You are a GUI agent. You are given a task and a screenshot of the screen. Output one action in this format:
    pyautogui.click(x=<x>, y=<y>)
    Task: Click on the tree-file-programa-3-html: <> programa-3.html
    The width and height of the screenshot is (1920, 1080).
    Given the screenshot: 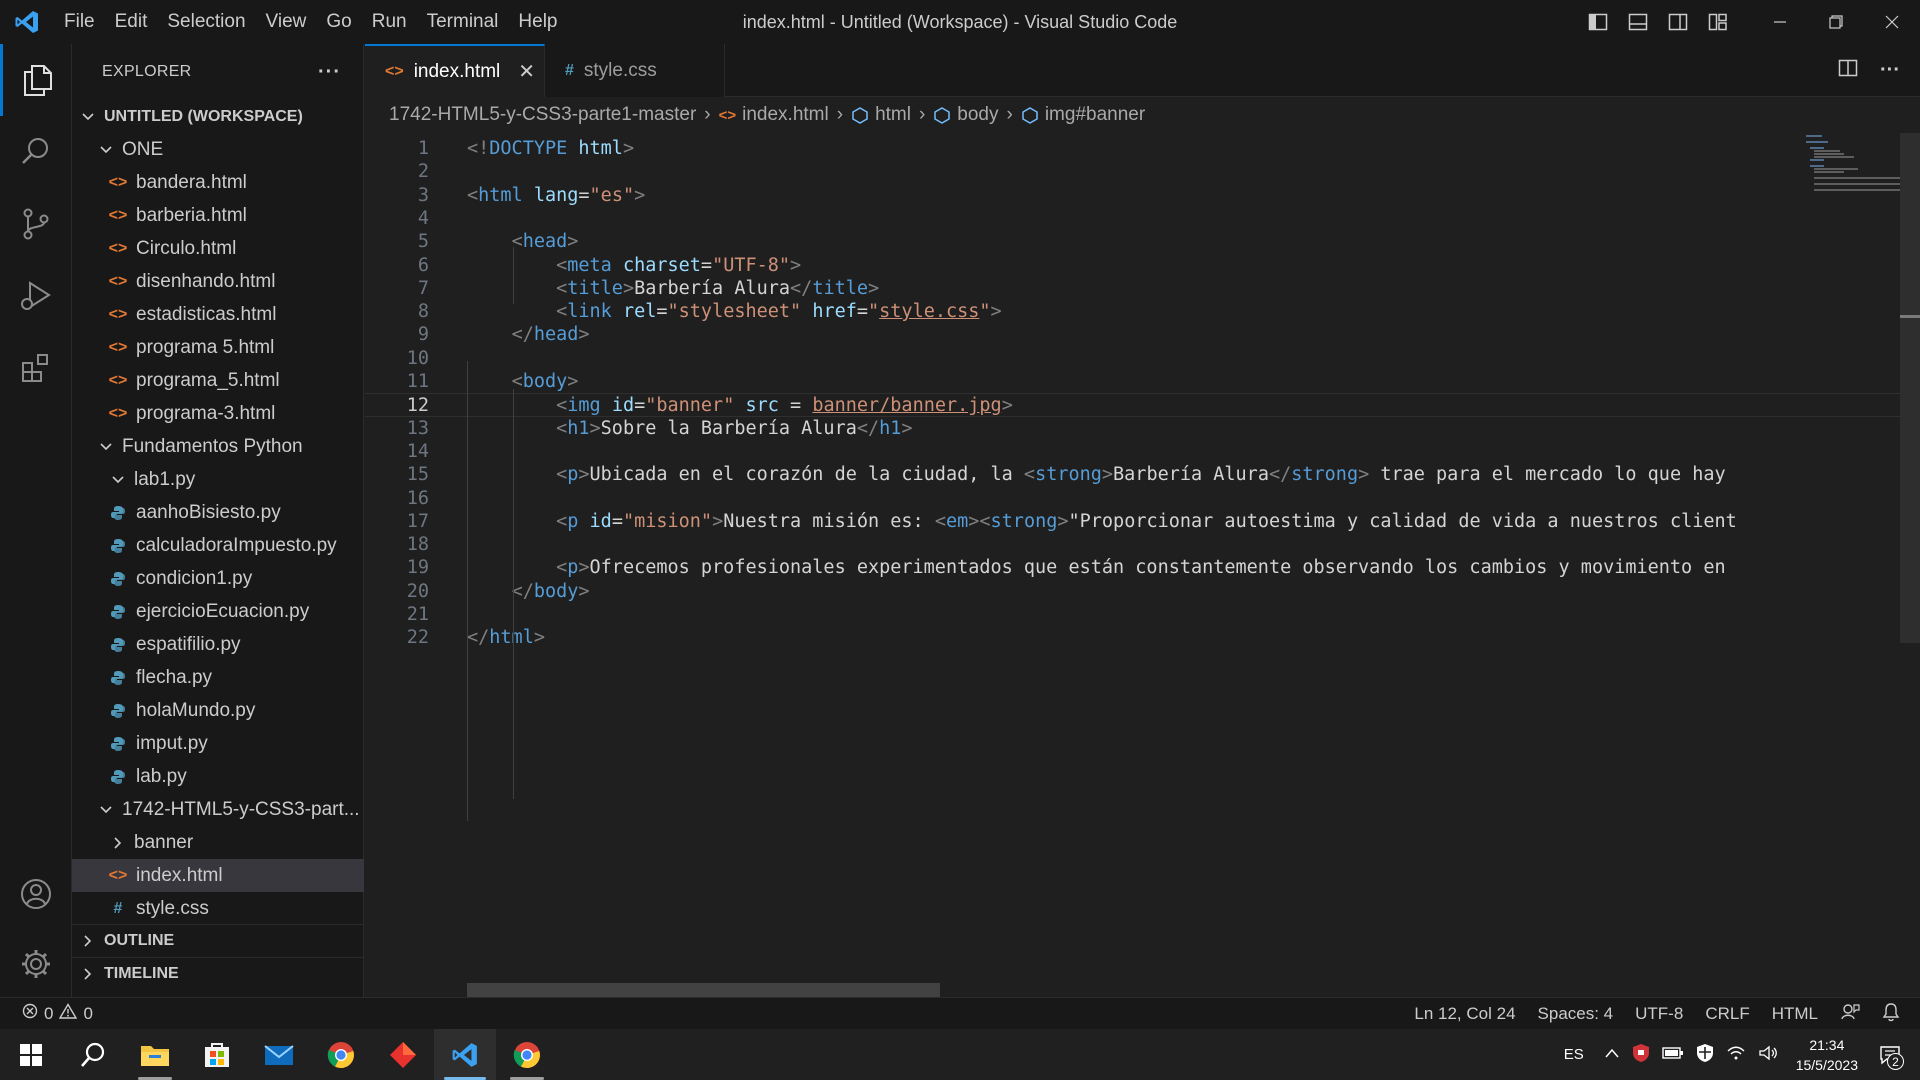 What is the action you would take?
    pyautogui.click(x=218, y=413)
    